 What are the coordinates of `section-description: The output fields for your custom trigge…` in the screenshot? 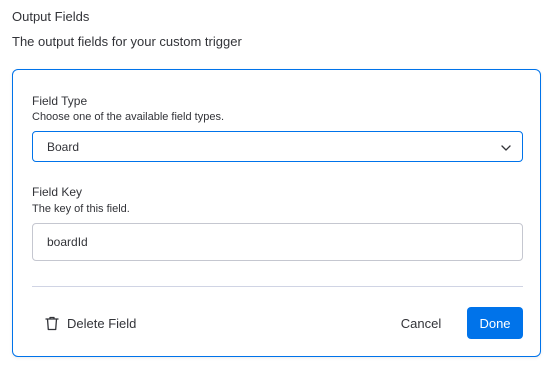 It's located at (127, 41).